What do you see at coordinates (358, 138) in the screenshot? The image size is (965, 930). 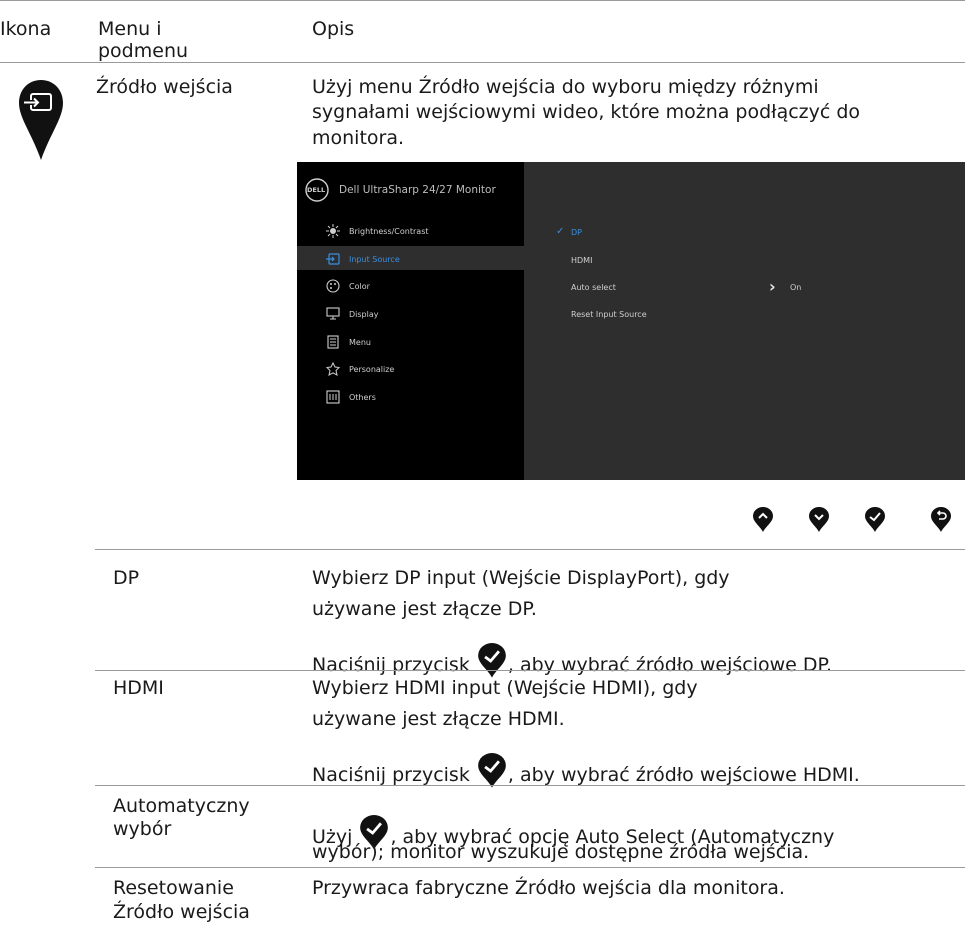 I see `input-source-desc-line3: monitora.` at bounding box center [358, 138].